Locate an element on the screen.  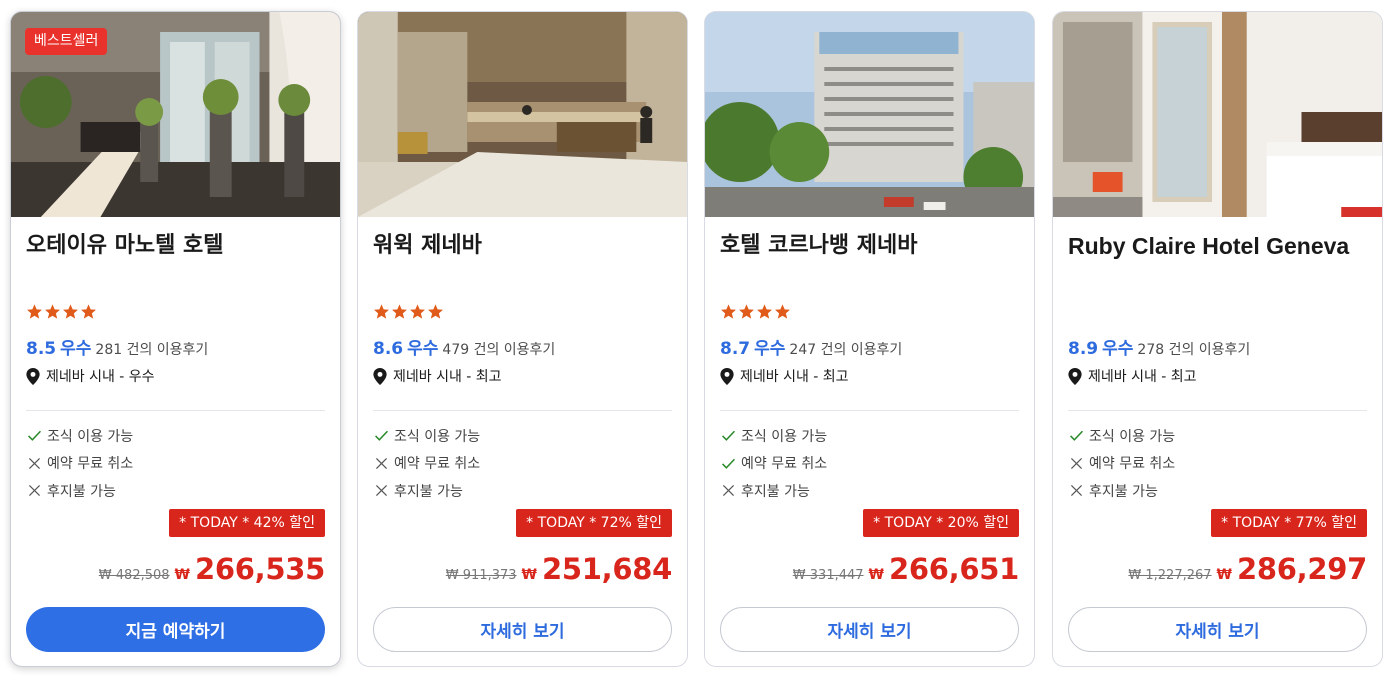
location-text: 제네바 시내 - 우수 is located at coordinates (100, 377).